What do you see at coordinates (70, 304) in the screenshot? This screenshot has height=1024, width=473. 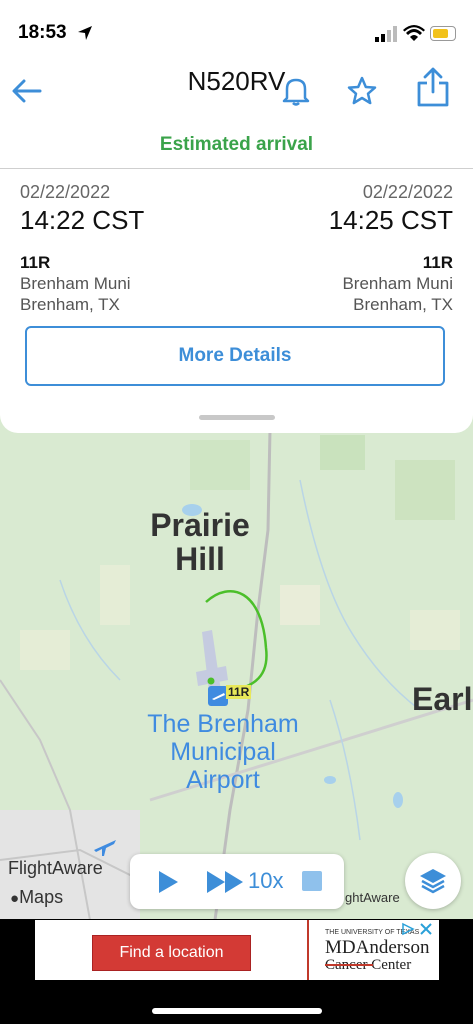 I see `departure-city: Brenham, TX` at bounding box center [70, 304].